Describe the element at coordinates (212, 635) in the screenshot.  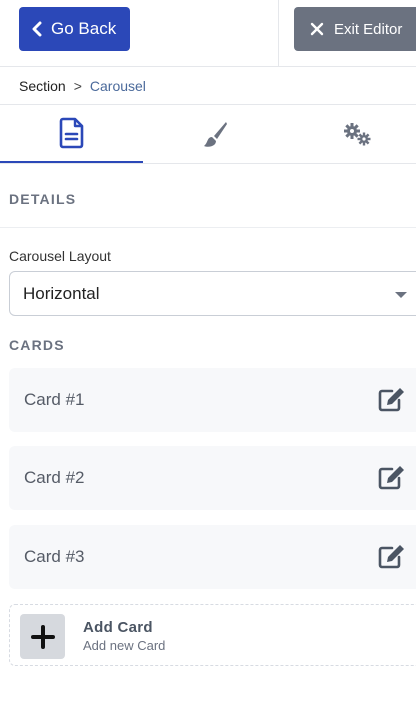
I see `add-card-button: Add Card Add new Card` at that location.